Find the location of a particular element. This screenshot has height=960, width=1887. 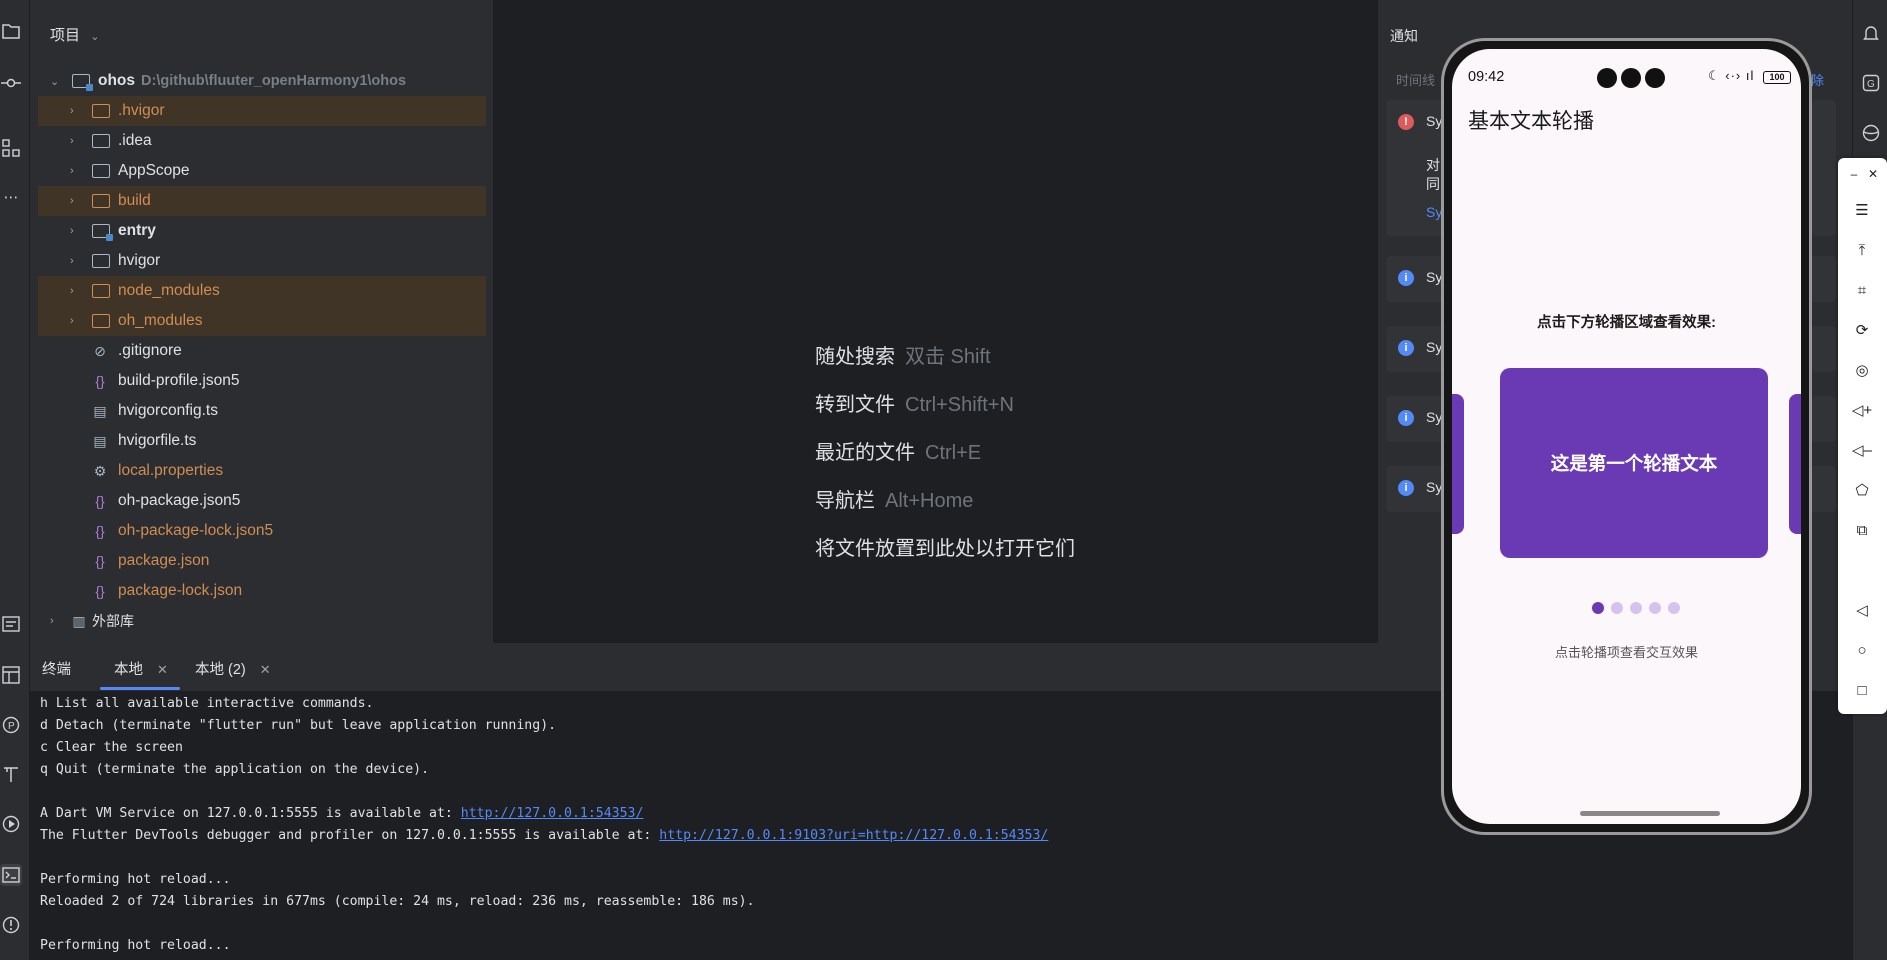

device-manager-icon is located at coordinates (1871, 133).